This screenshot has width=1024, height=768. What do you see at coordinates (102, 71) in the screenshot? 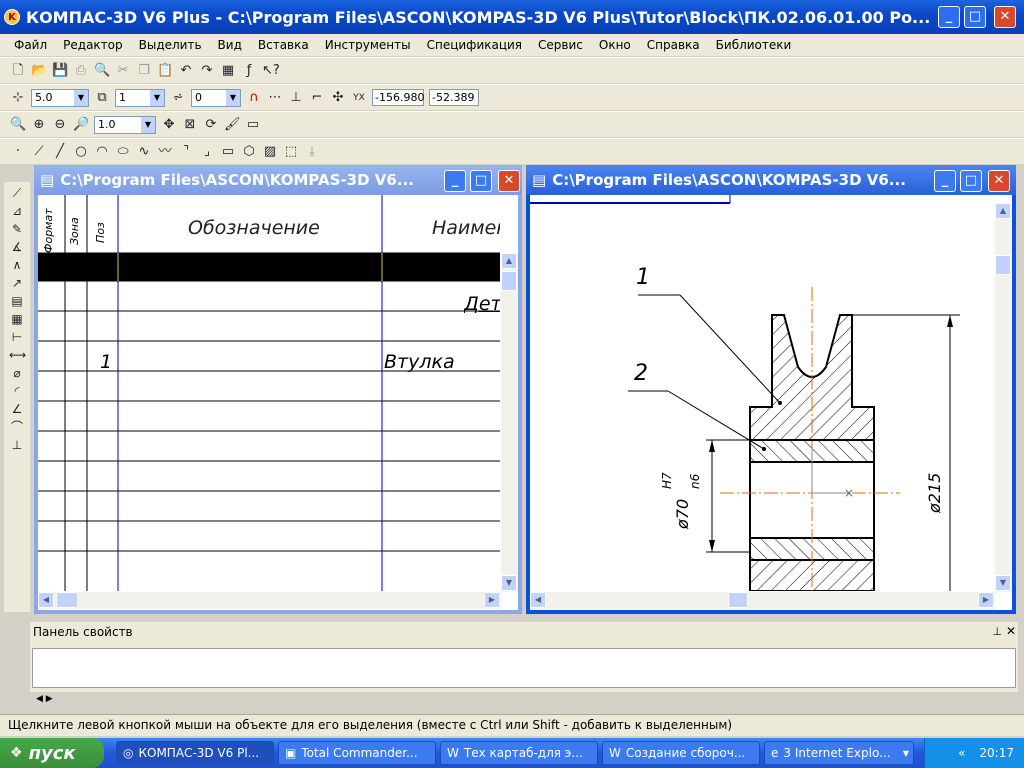
I see `print-preview-icon: 🔍` at bounding box center [102, 71].